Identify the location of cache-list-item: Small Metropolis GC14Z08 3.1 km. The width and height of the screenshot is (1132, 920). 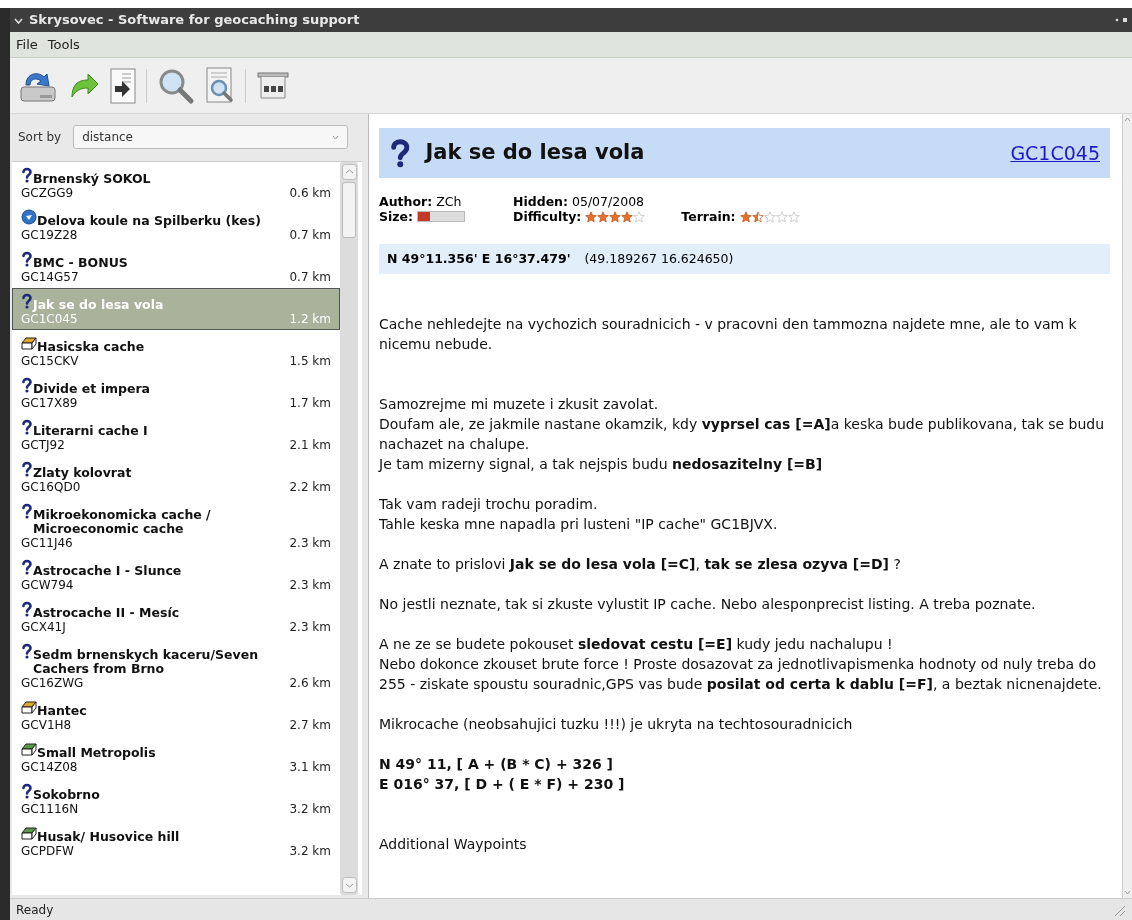
(176, 757).